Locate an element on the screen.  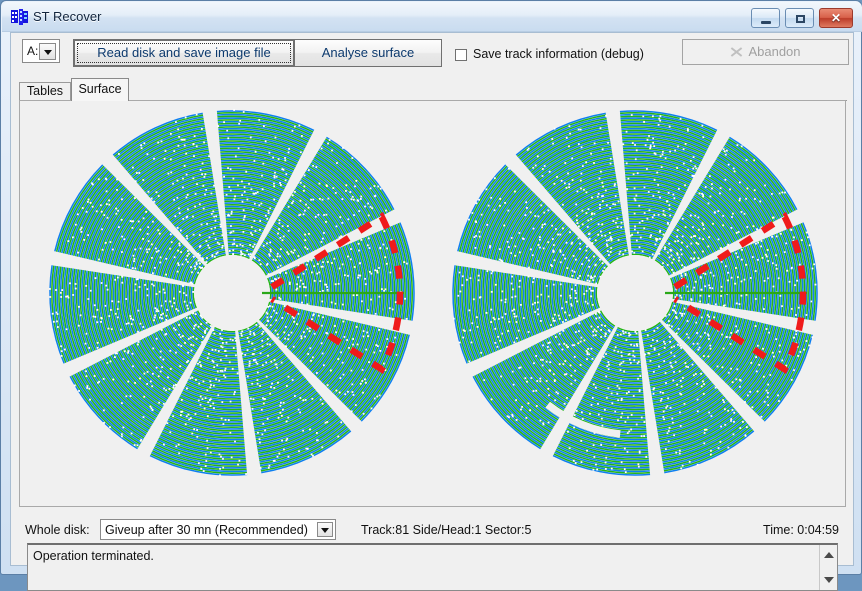
save-track-info-checkbox is located at coordinates (461, 55).